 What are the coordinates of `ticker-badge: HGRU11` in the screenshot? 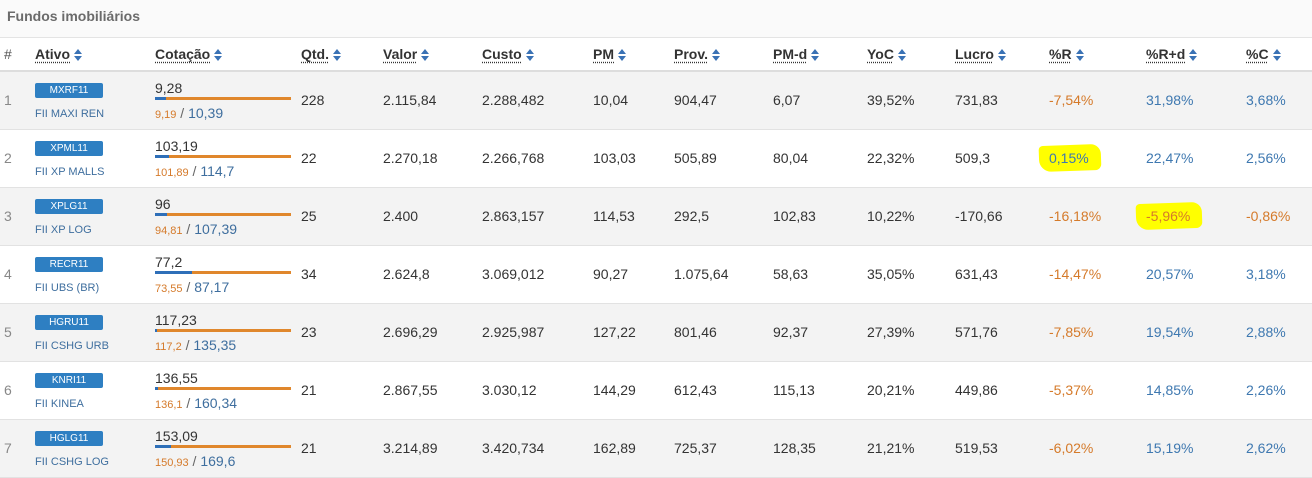 It's located at (69, 322).